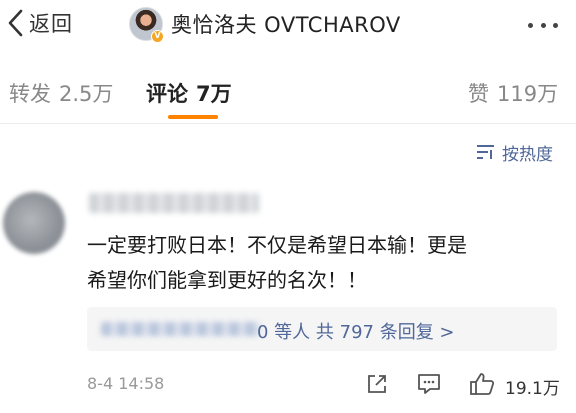 Image resolution: width=576 pixels, height=413 pixels. I want to click on username: 奥恰洛夫 OVTCHAROV, so click(286, 24).